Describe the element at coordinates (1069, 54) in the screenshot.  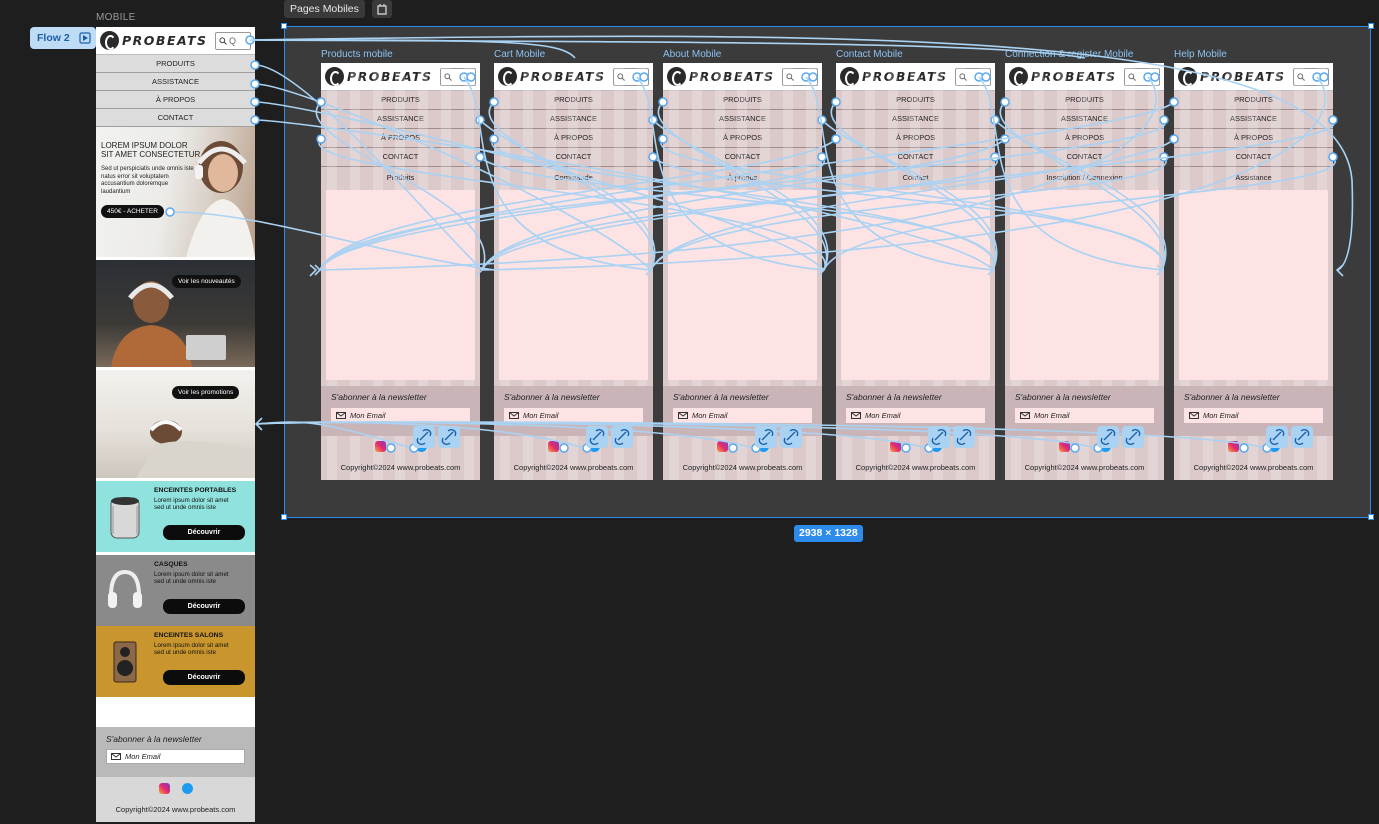
I see `frame-label: Connection & register Mobile` at that location.